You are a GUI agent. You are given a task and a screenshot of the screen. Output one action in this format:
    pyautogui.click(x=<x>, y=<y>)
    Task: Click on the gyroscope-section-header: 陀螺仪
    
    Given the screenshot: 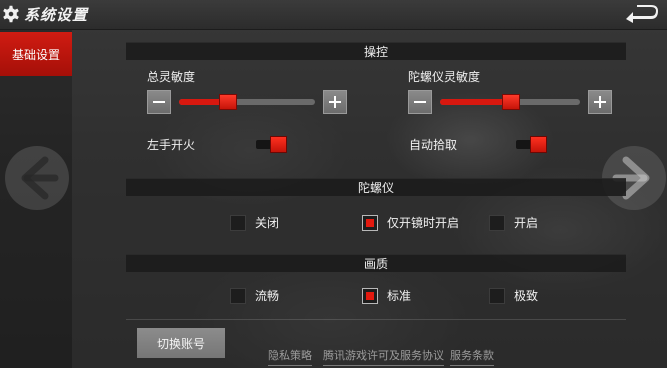 What is the action you would take?
    pyautogui.click(x=376, y=187)
    